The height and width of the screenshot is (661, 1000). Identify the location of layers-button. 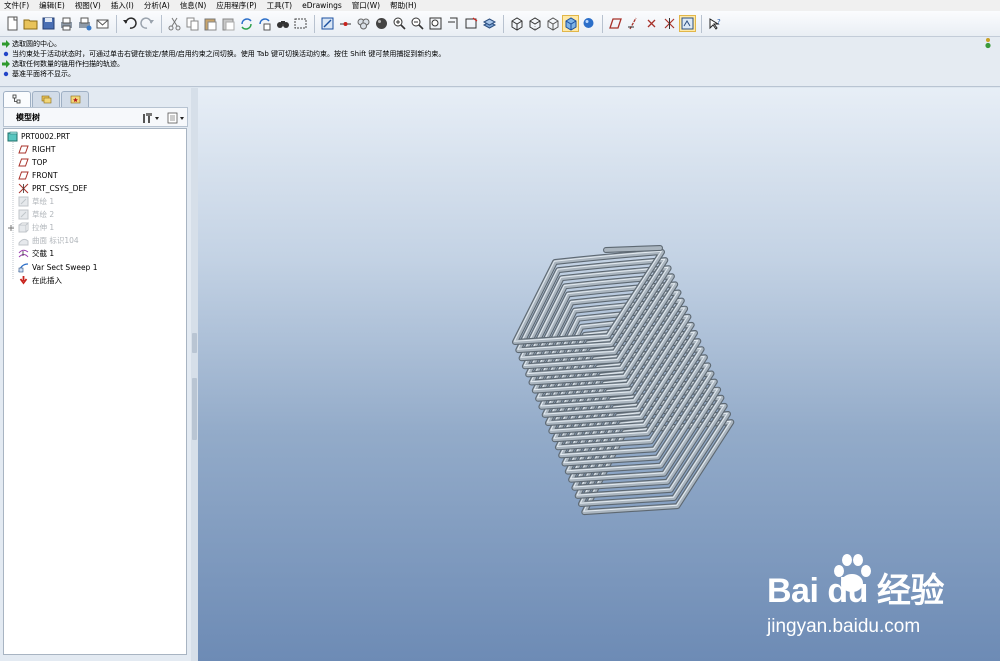
(489, 23).